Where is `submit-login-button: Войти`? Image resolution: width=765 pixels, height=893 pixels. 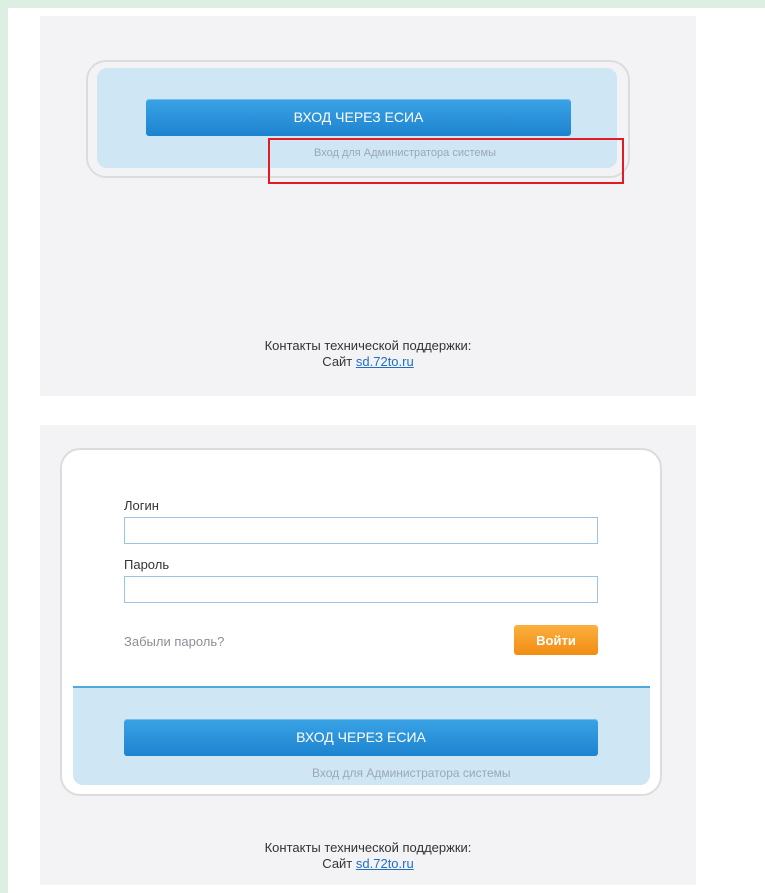 submit-login-button: Войти is located at coordinates (556, 640).